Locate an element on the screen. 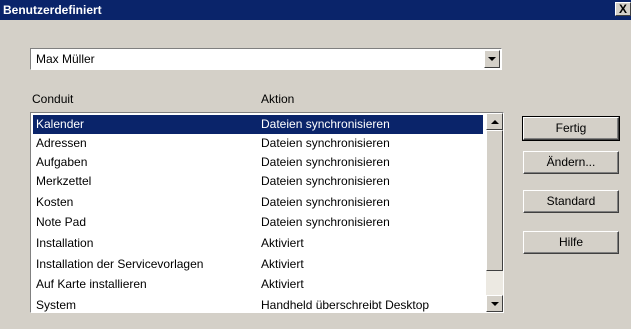 Image resolution: width=631 pixels, height=329 pixels. scroll-up-button is located at coordinates (494, 121).